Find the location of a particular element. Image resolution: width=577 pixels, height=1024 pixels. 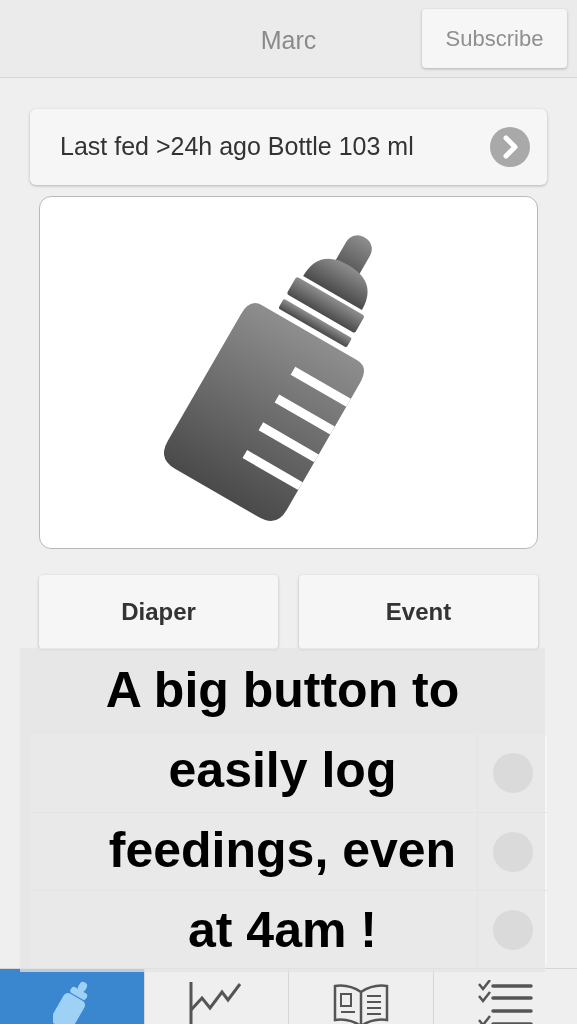

action-button: Event is located at coordinates (418, 612).